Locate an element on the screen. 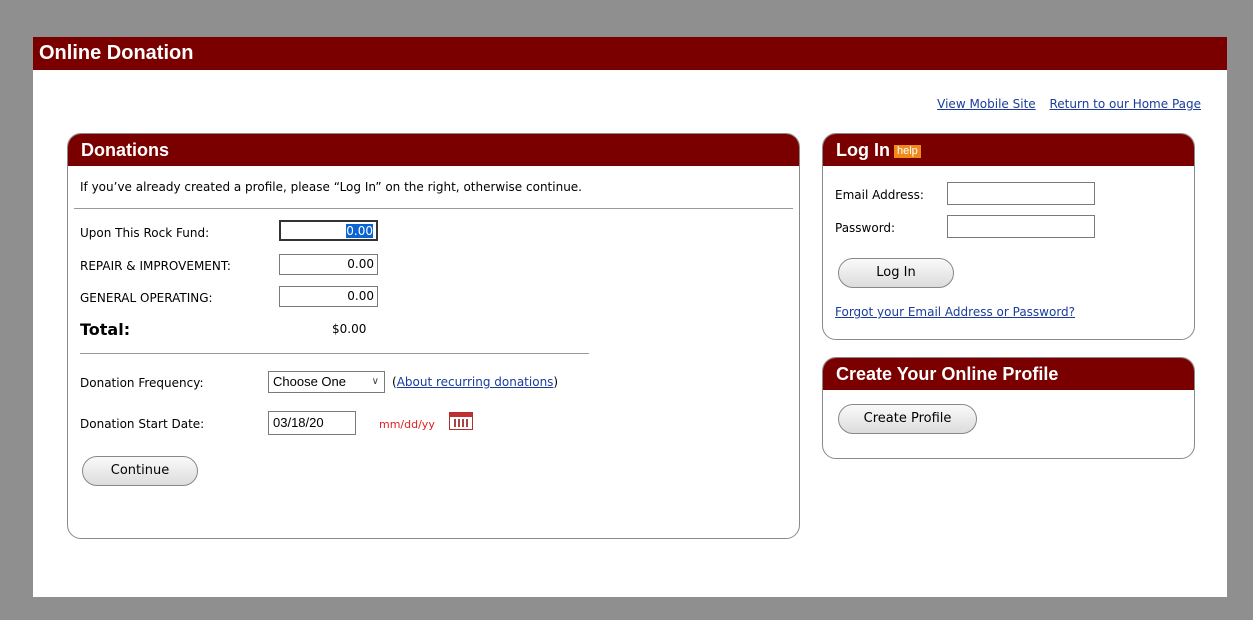  fund-amount-general: 0.00 is located at coordinates (328, 296).